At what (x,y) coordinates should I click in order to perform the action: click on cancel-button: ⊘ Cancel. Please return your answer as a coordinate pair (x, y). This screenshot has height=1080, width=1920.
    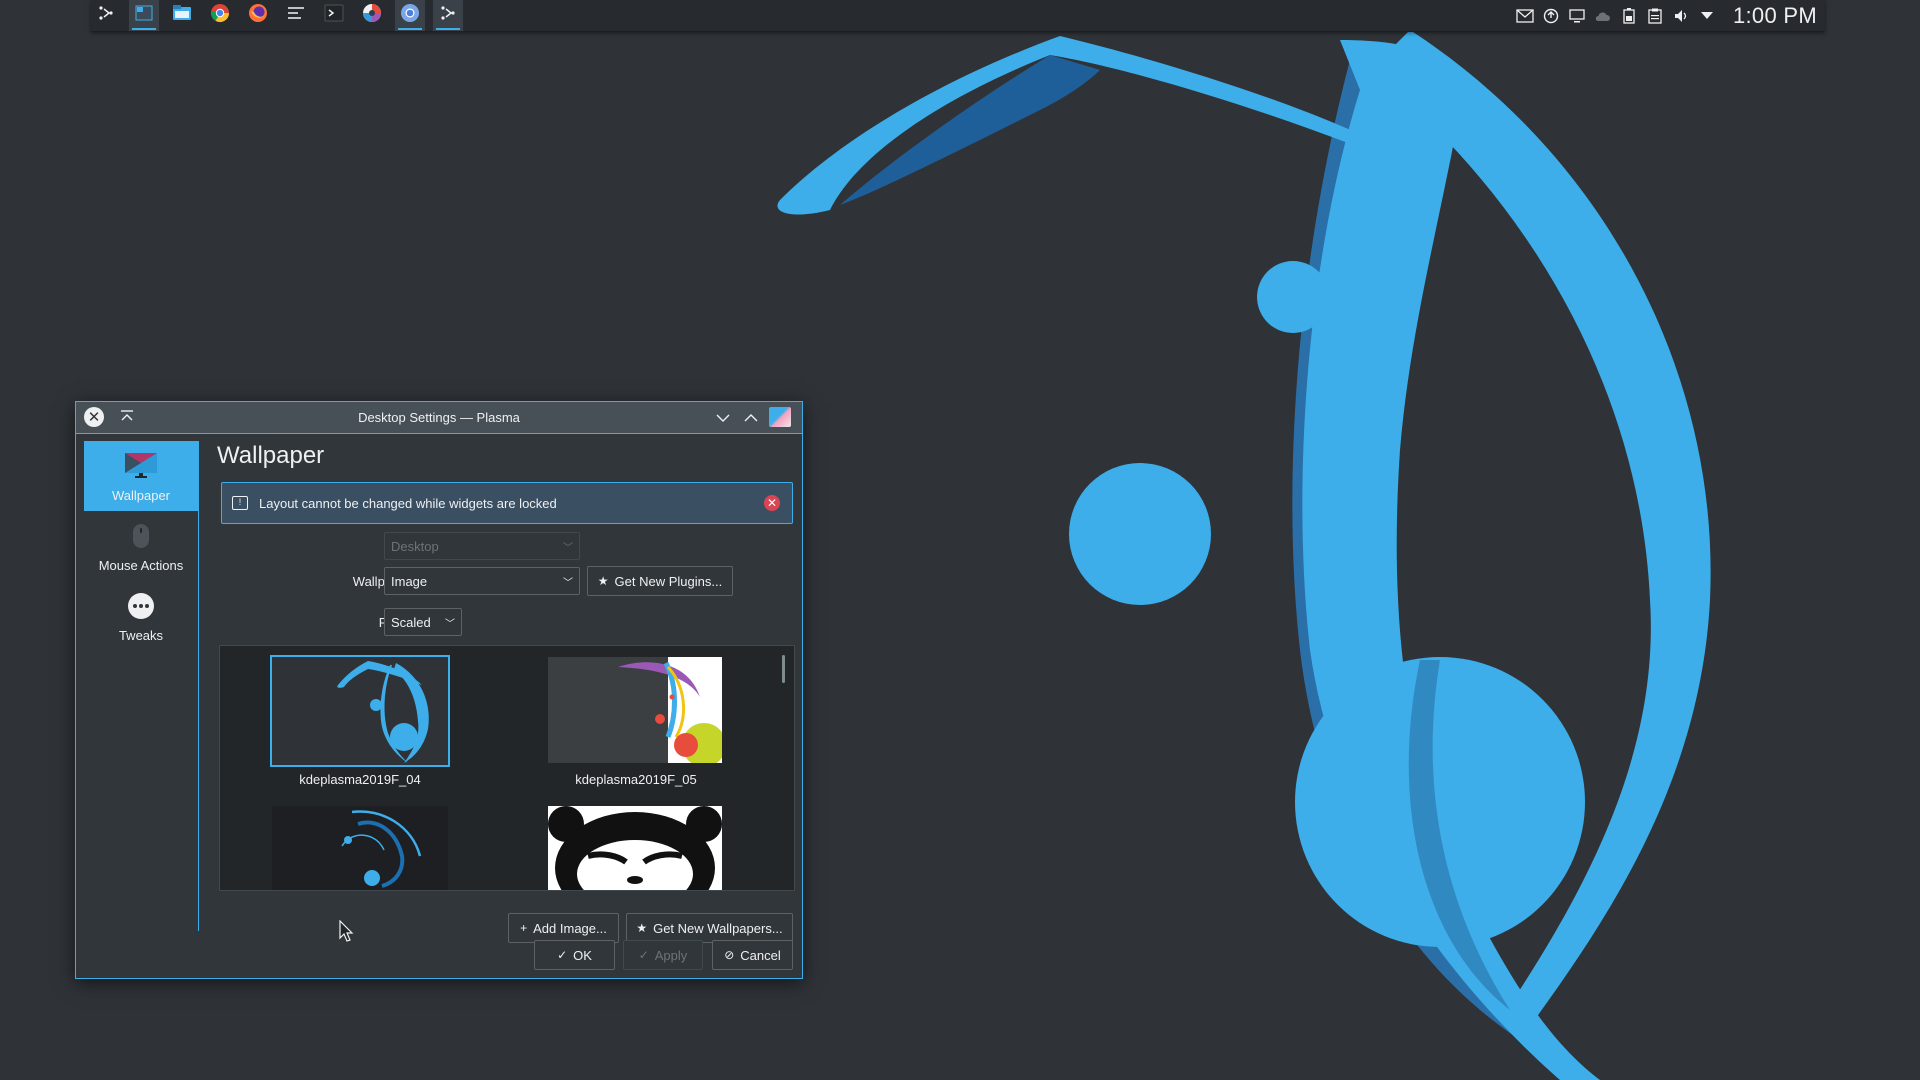
    Looking at the image, I should click on (752, 955).